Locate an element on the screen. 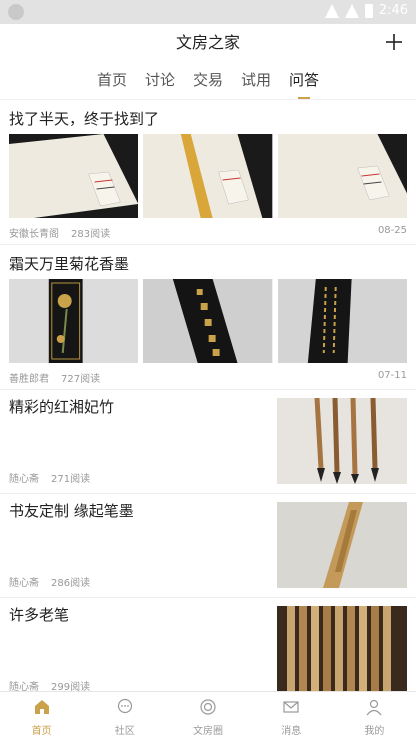 The image size is (416, 739). tab-home: 首页 is located at coordinates (112, 80).